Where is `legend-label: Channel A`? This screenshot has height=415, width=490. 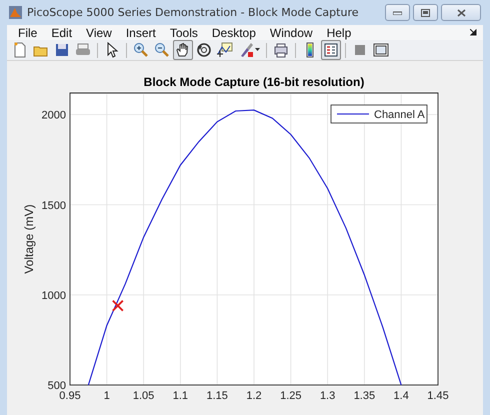
legend-label: Channel A is located at coordinates (399, 115).